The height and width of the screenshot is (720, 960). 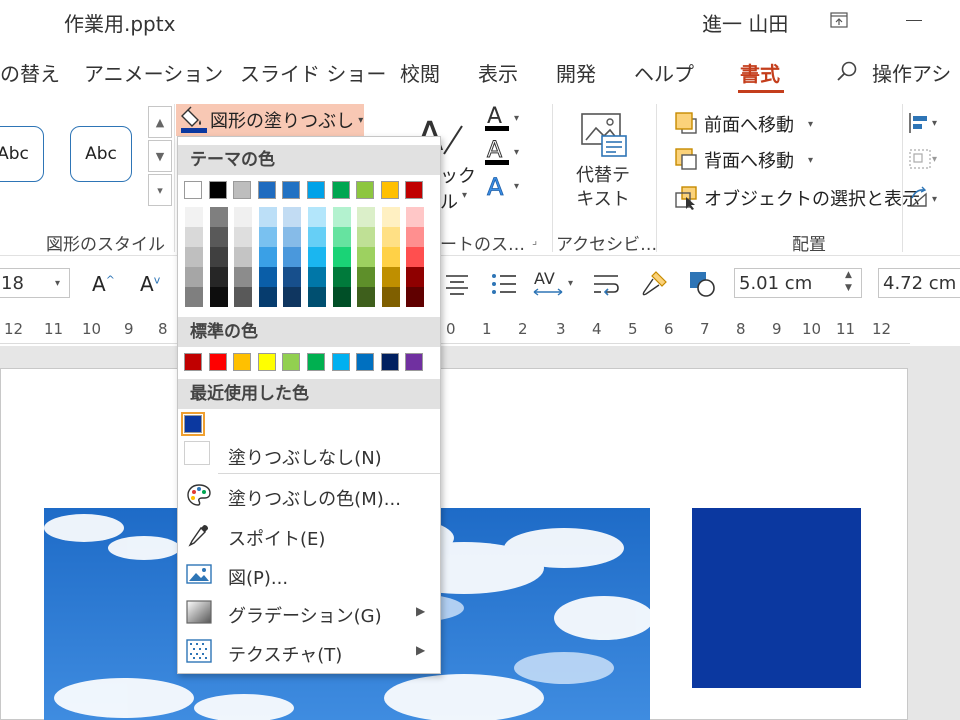 I want to click on format-painter-icon, so click(x=654, y=284).